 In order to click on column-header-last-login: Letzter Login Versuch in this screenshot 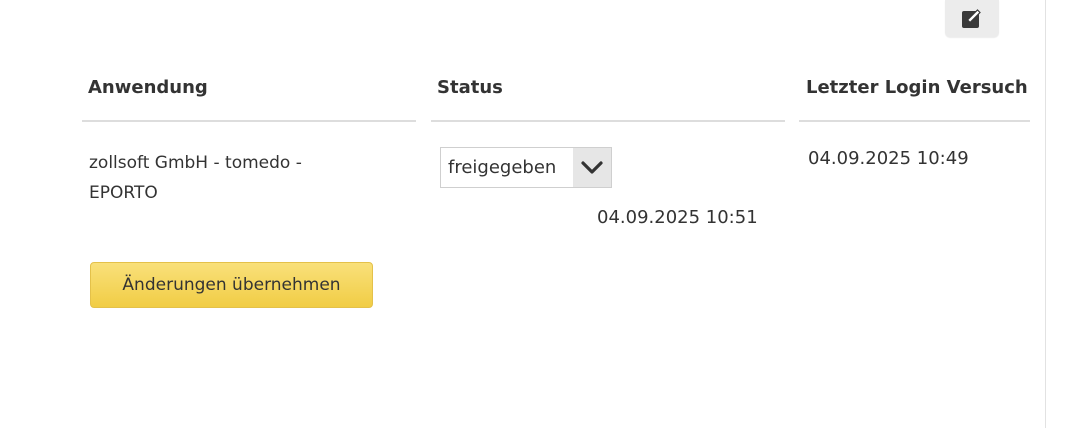, I will do `click(917, 87)`.